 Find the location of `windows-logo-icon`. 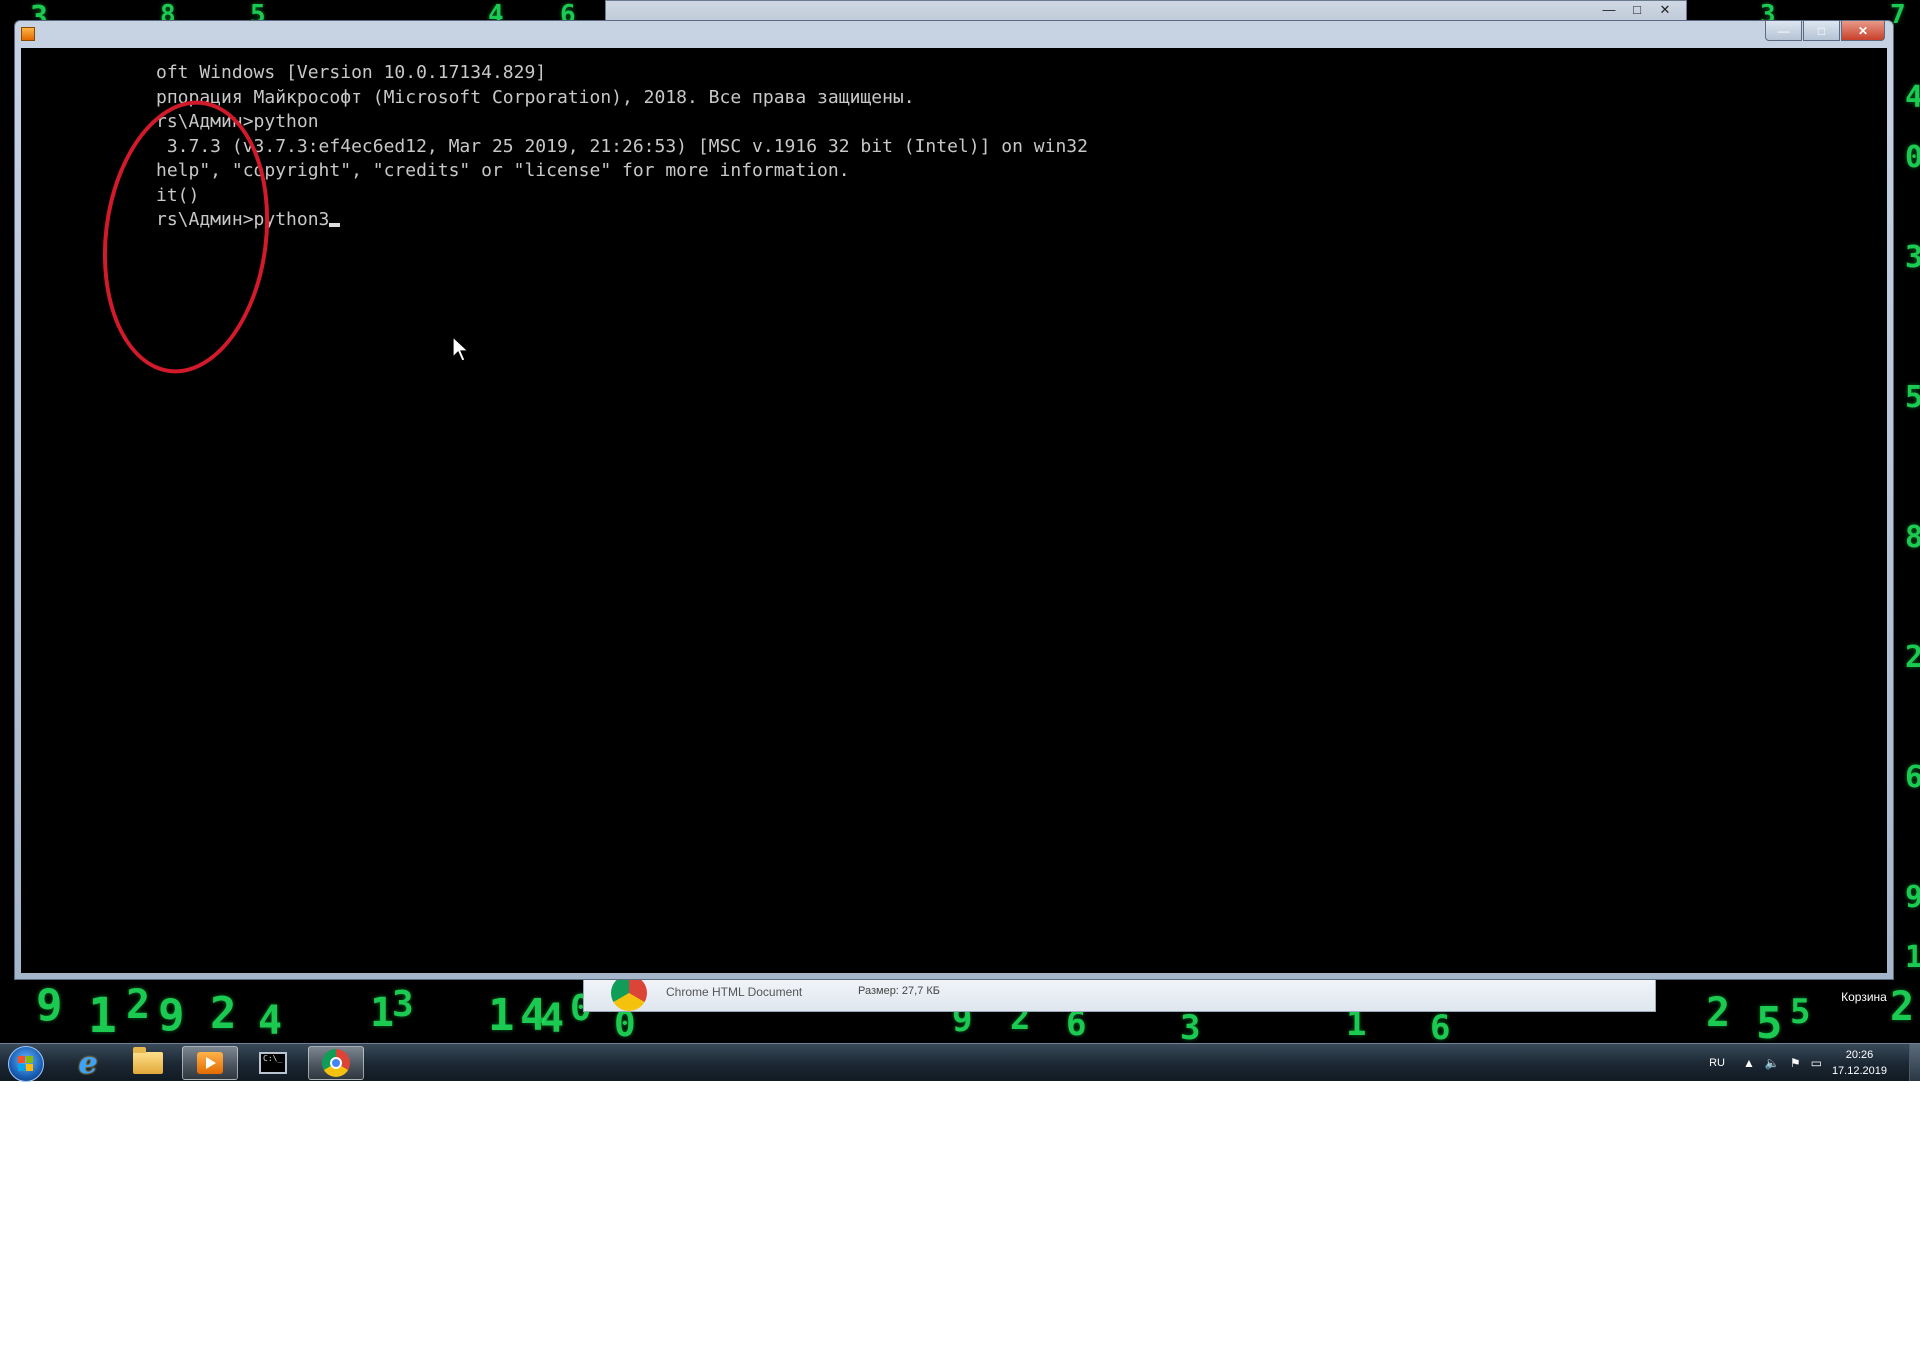

windows-logo-icon is located at coordinates (26, 1064).